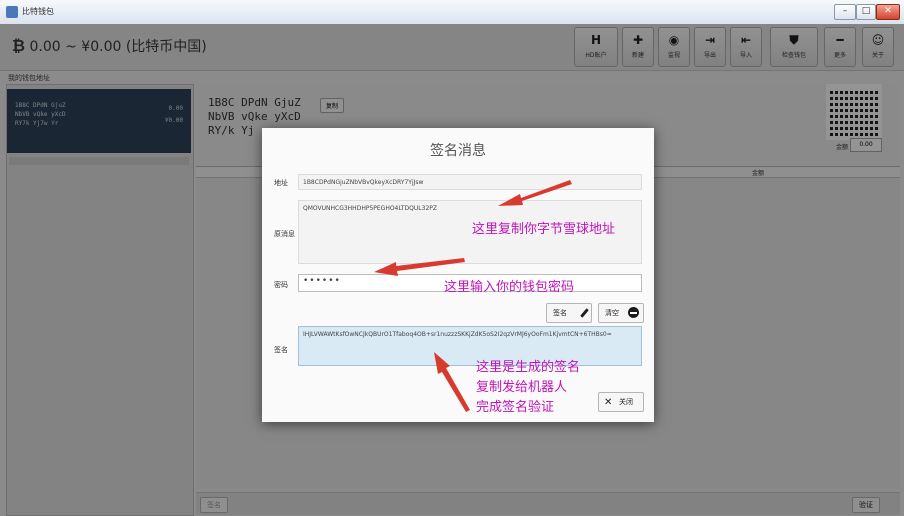 Image resolution: width=904 pixels, height=516 pixels. Describe the element at coordinates (281, 183) in the screenshot. I see `address-label: 地址` at that location.